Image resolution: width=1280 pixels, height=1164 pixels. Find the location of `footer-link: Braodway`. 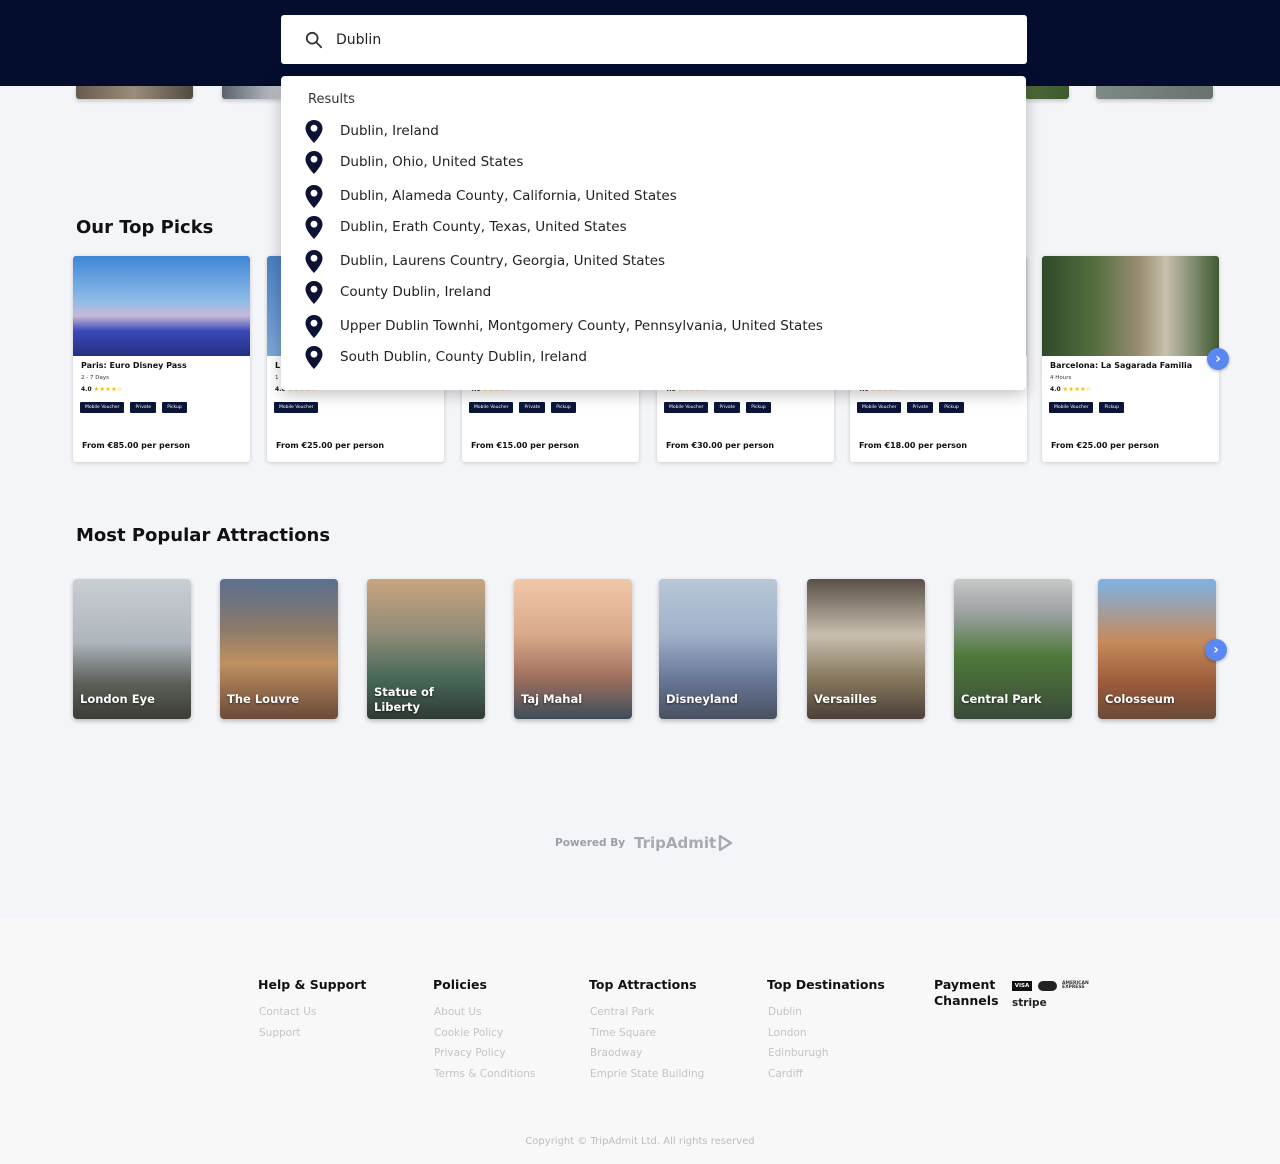

footer-link: Braodway is located at coordinates (646, 1053).